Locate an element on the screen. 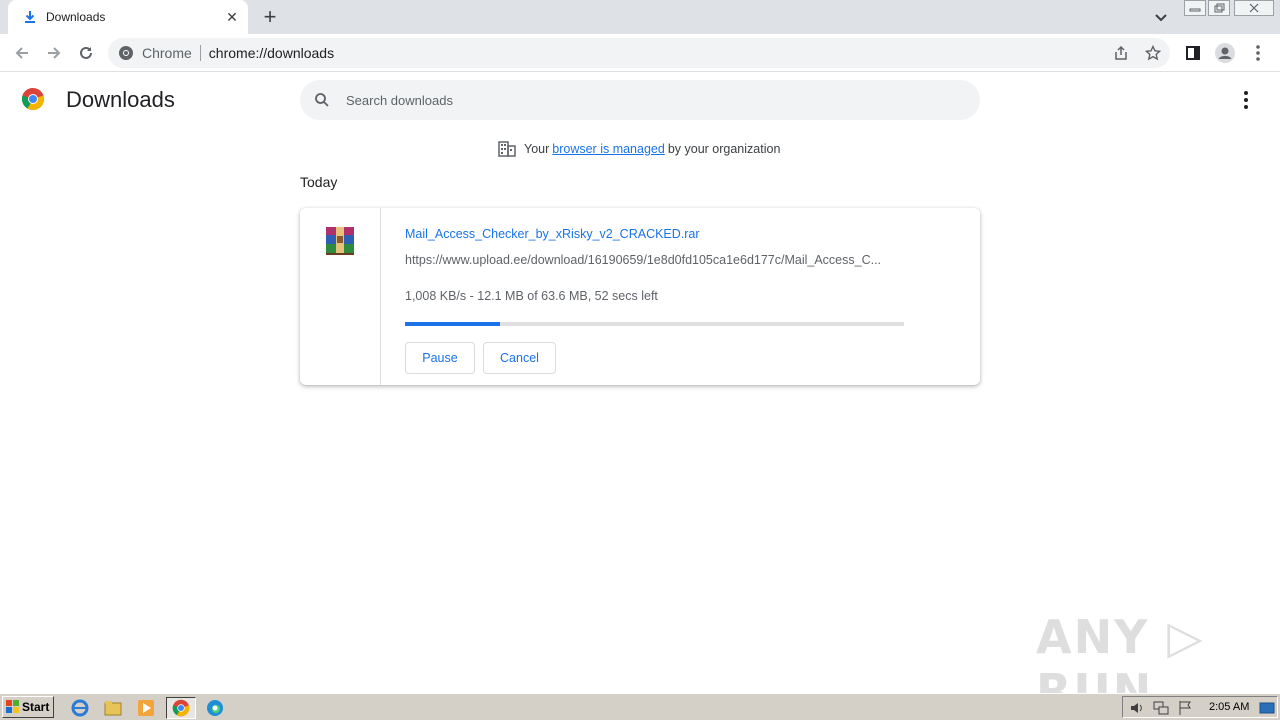 The width and height of the screenshot is (1280, 720). download-progress-bar is located at coordinates (654, 324).